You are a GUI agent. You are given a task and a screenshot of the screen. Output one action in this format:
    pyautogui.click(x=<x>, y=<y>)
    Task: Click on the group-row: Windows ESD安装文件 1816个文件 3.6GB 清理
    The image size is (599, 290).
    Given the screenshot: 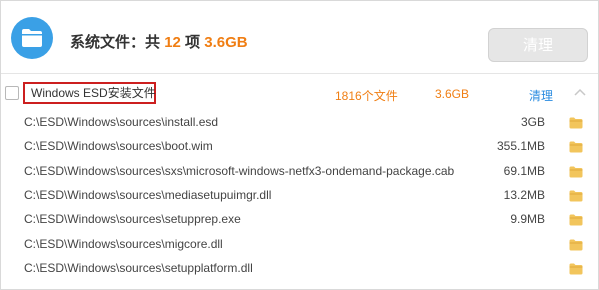 What is the action you would take?
    pyautogui.click(x=299, y=93)
    